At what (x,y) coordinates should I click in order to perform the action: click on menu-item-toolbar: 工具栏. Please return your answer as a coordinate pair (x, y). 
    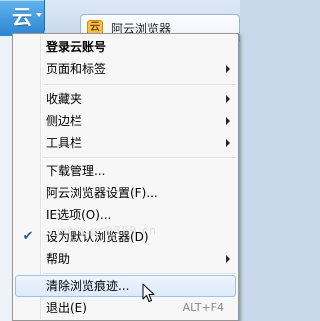
    Looking at the image, I should click on (125, 143).